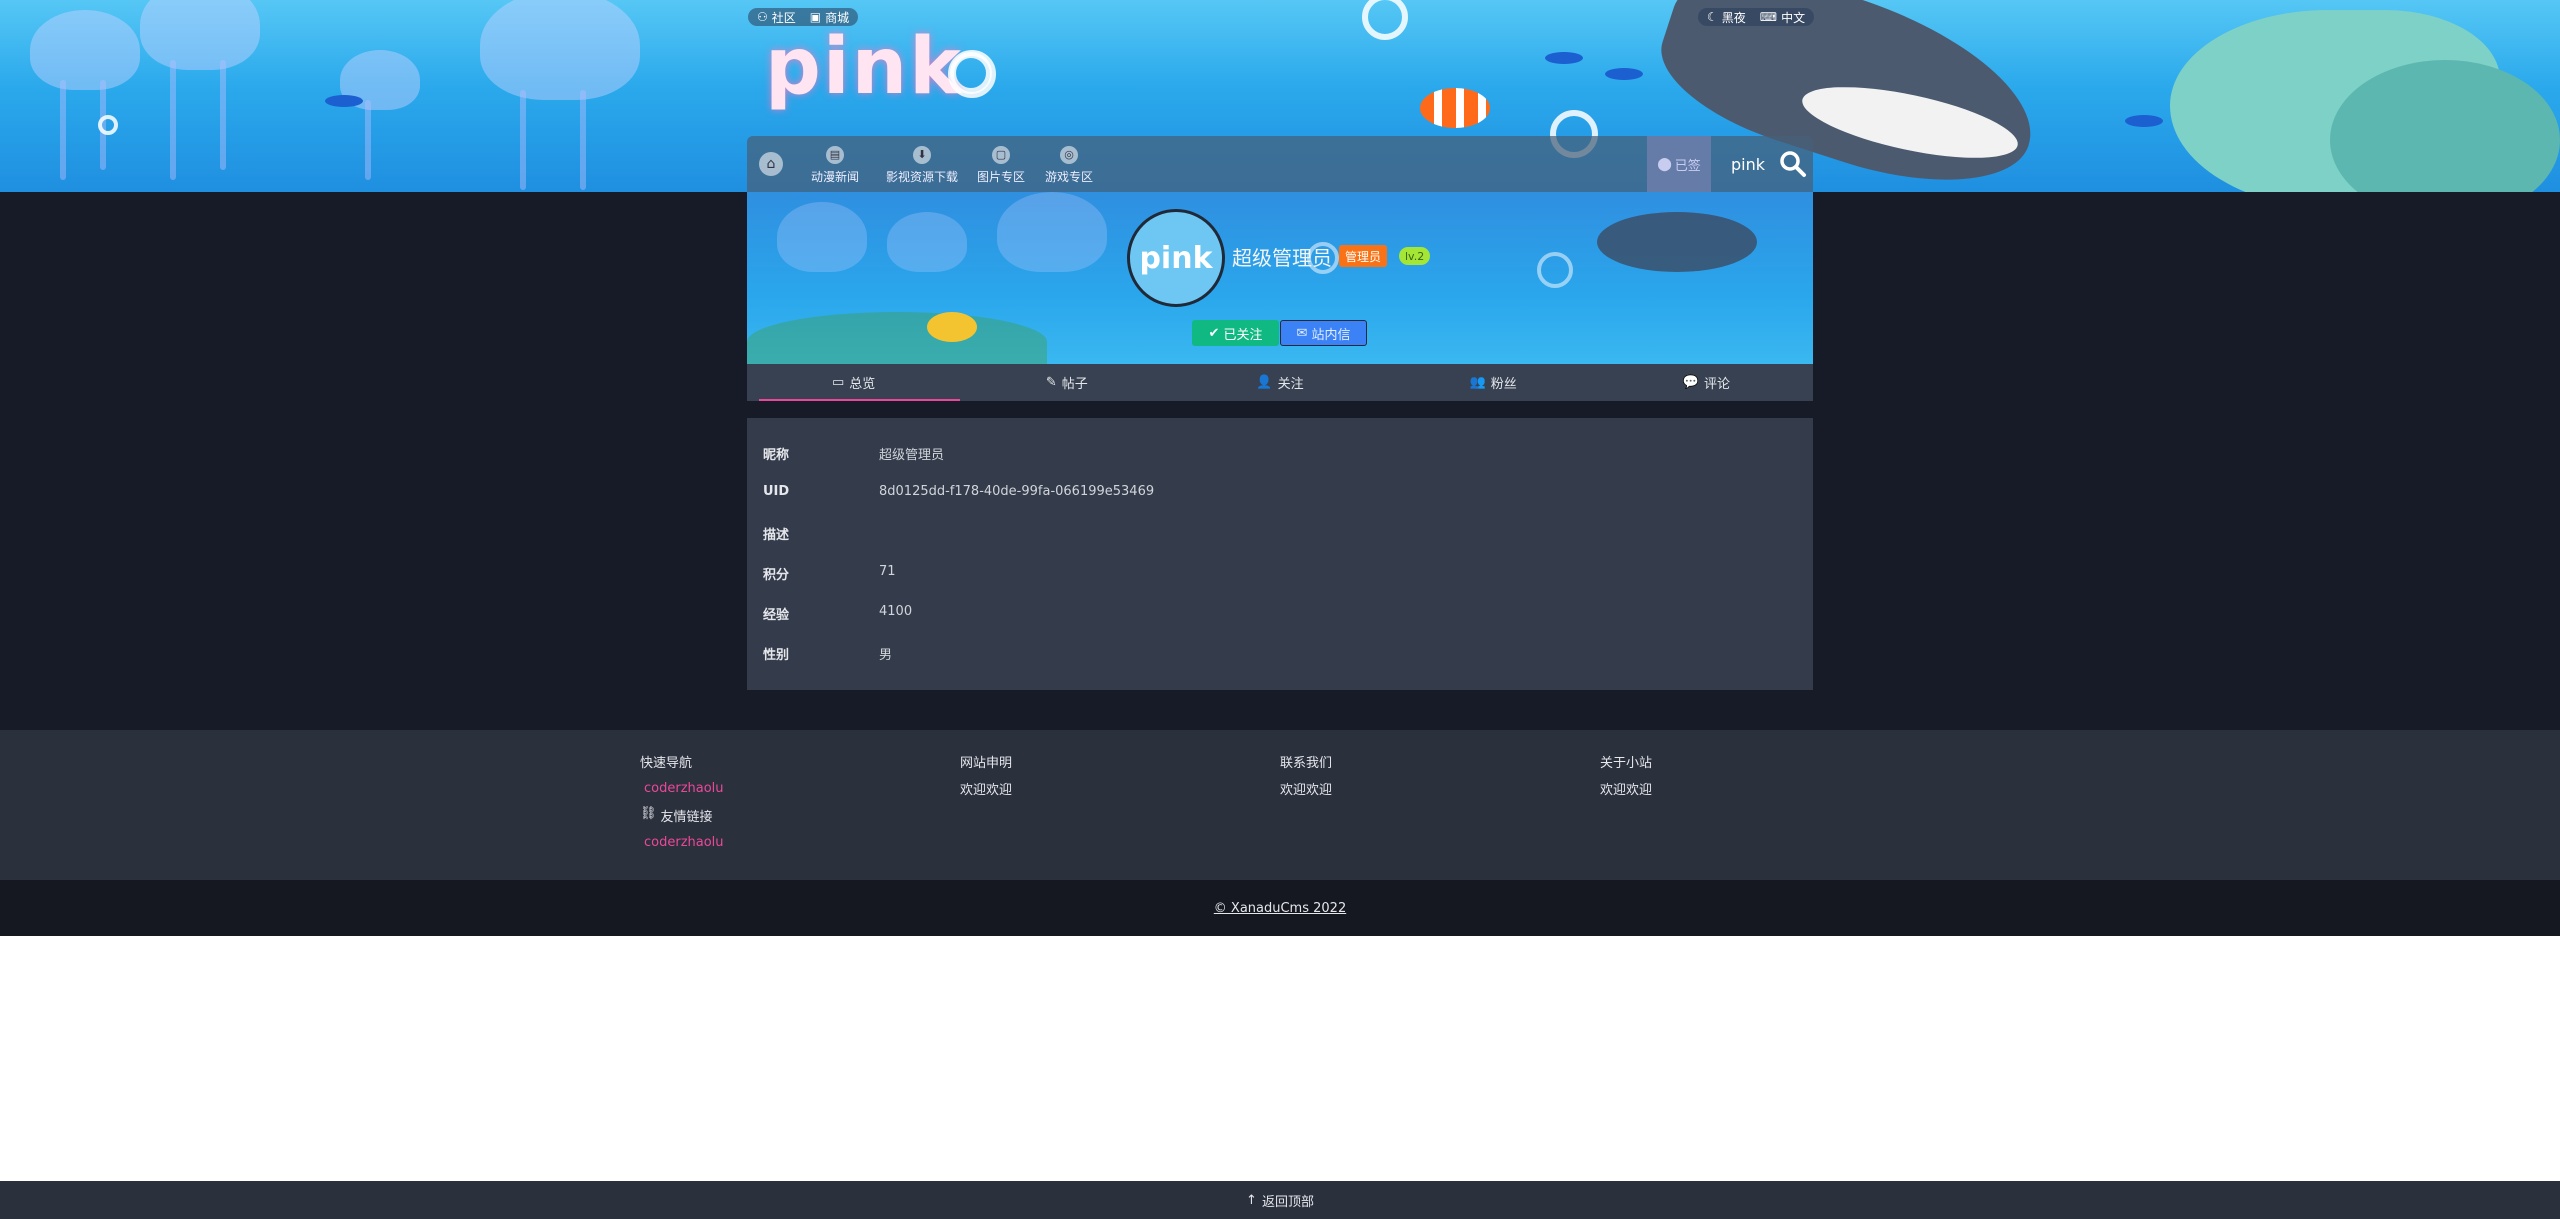  I want to click on copyright-bar: © XanaduCms 2022, so click(1280, 908).